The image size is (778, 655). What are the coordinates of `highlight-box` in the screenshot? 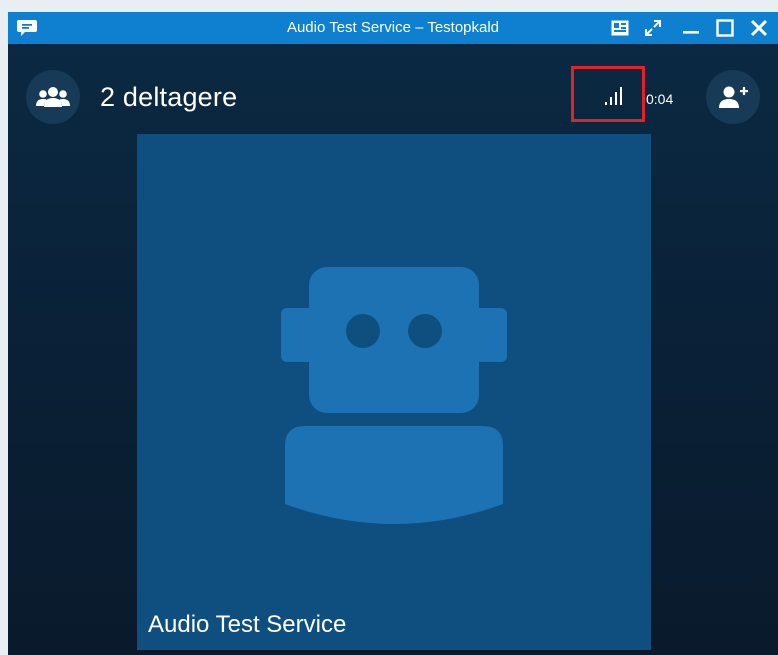 It's located at (608, 94).